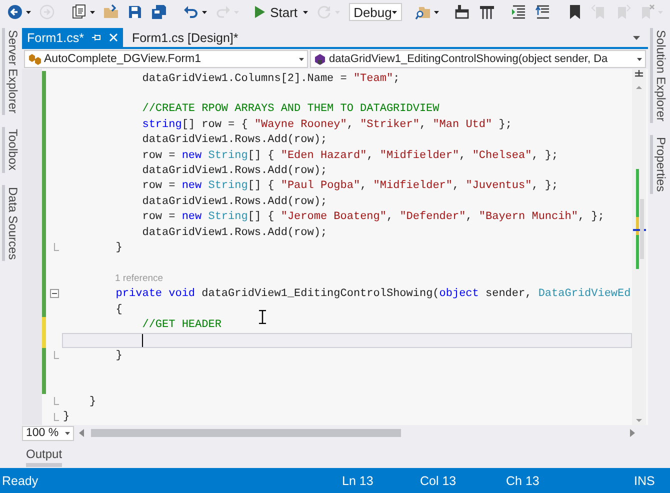  Describe the element at coordinates (143, 340) in the screenshot. I see `text-caret` at that location.